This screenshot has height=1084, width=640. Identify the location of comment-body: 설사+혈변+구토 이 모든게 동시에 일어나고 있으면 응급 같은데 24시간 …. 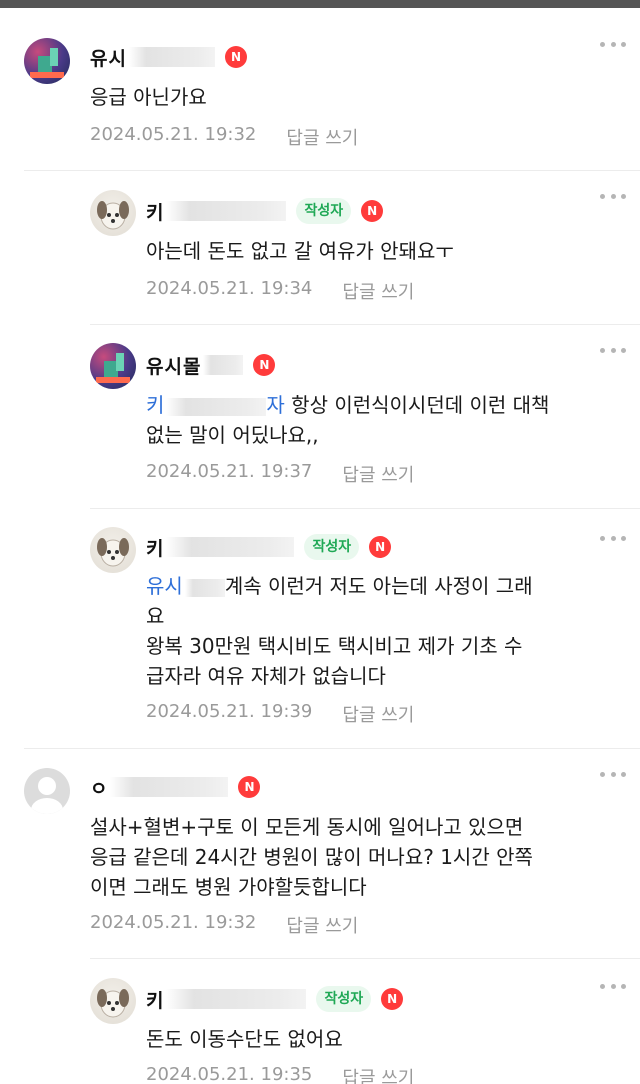
(311, 857).